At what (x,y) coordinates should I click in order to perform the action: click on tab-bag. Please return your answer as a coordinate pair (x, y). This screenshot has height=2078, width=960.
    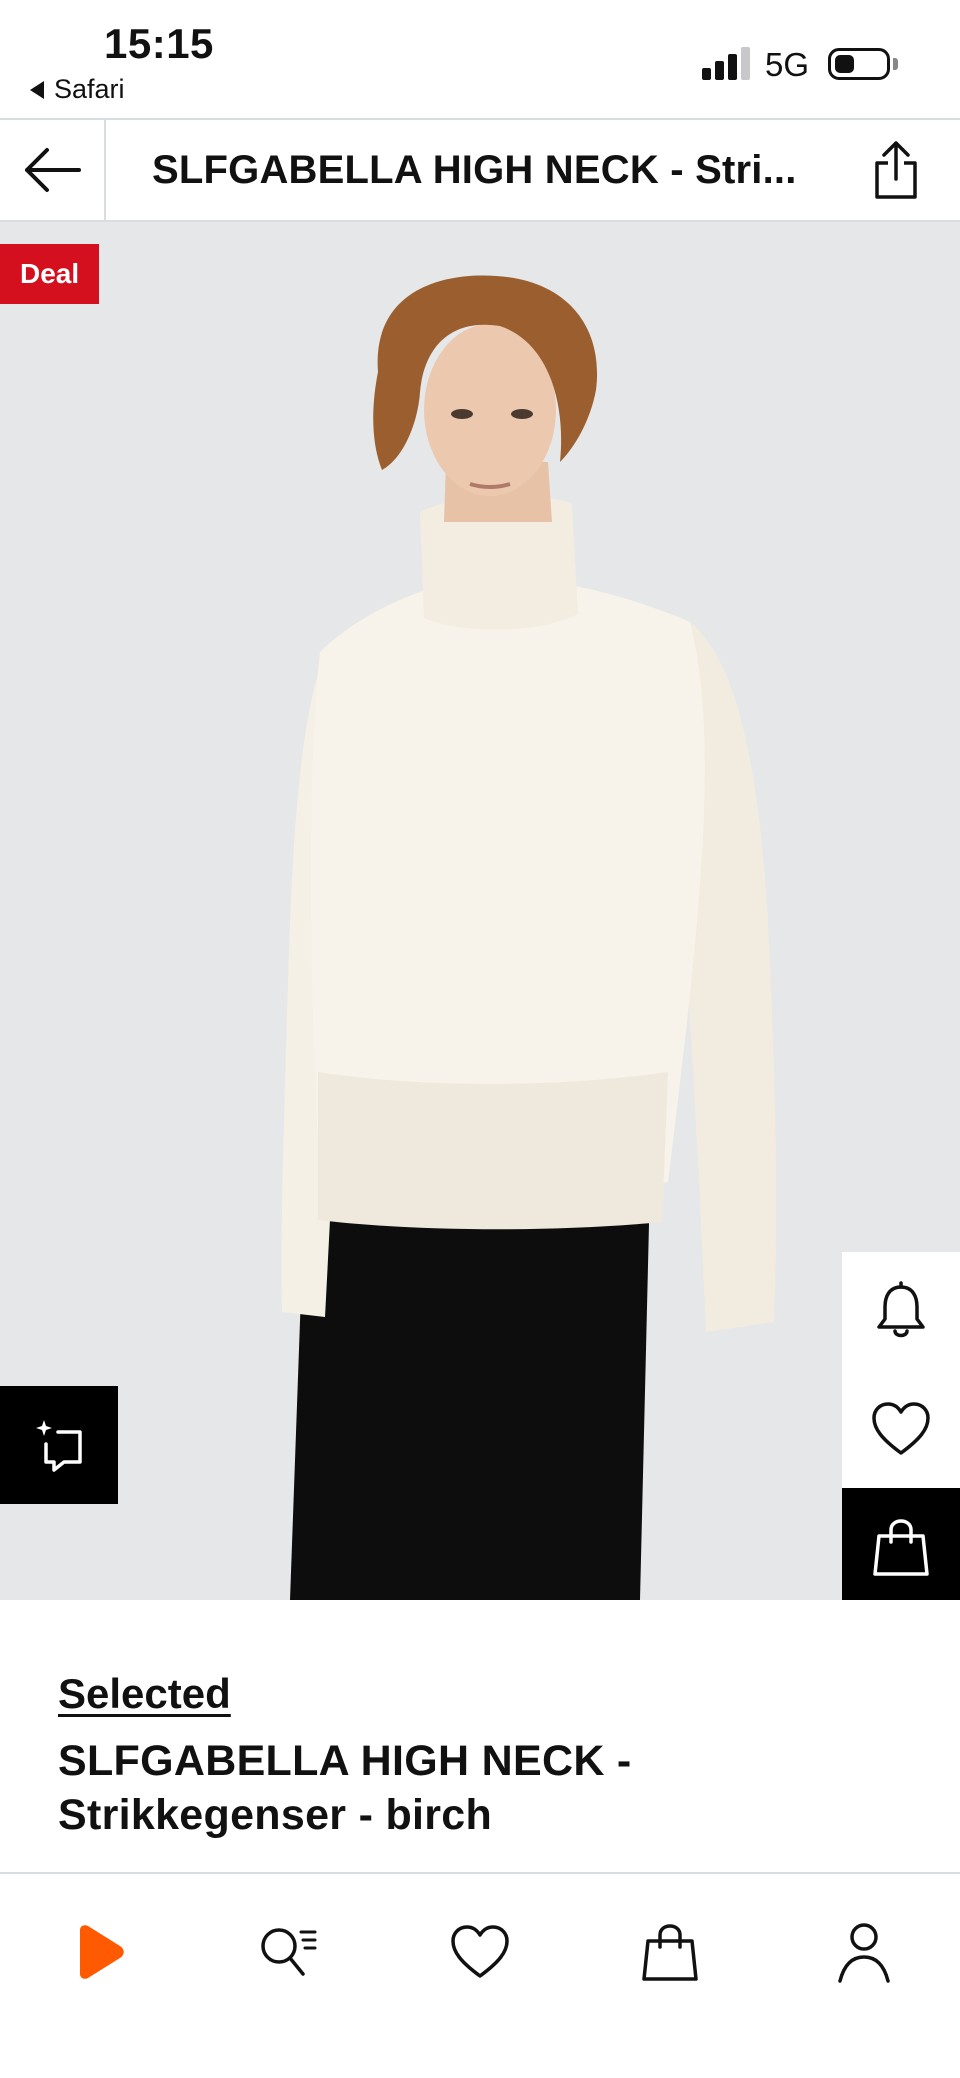
    Looking at the image, I should click on (670, 1952).